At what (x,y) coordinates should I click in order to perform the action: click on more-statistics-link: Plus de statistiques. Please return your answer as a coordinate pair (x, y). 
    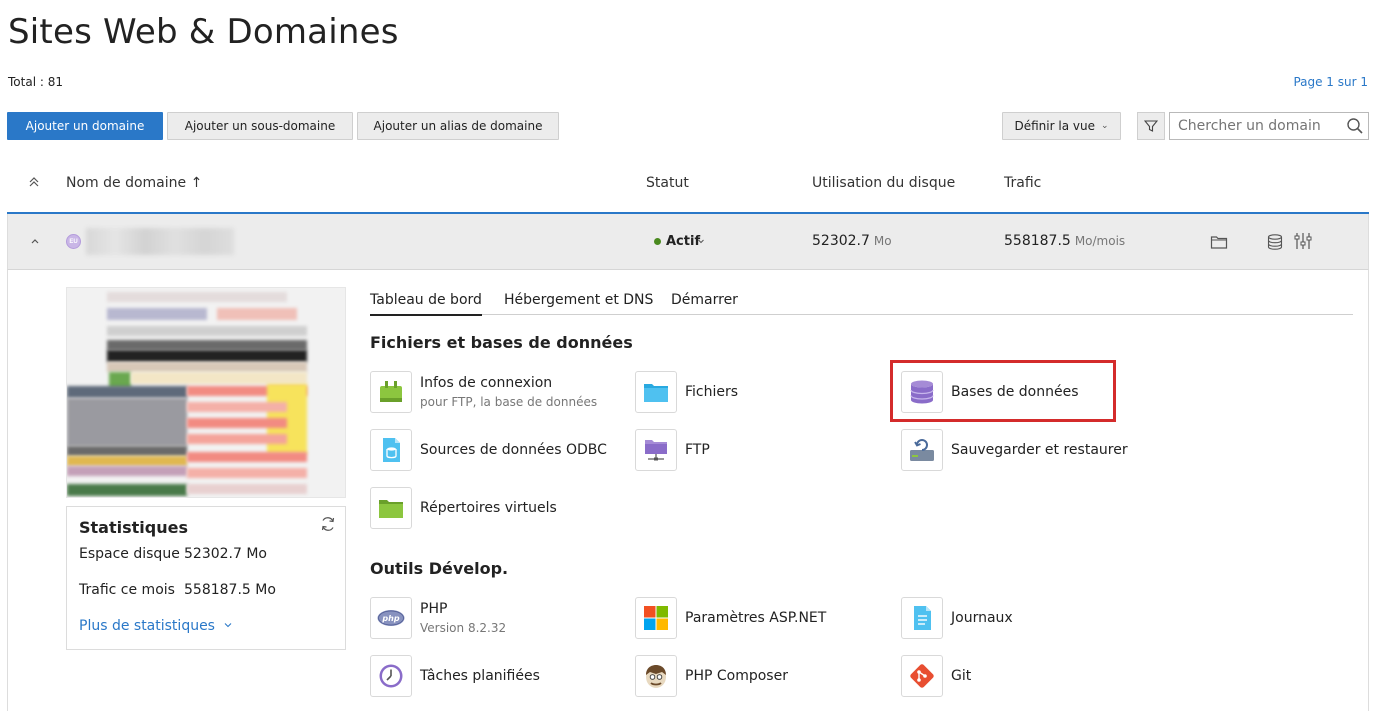
    Looking at the image, I should click on (156, 626).